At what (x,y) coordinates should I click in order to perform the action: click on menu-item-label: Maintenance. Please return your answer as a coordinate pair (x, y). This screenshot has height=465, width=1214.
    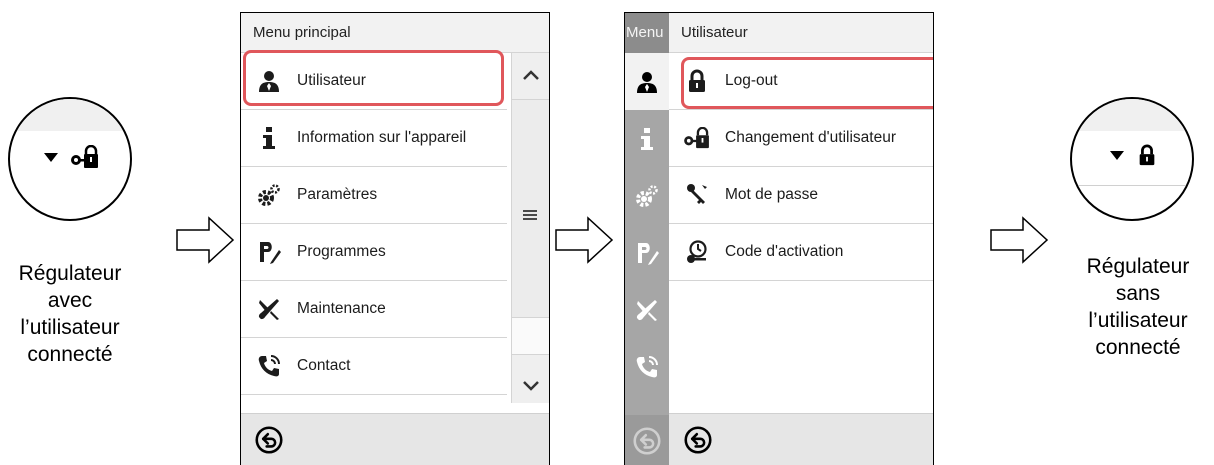
    Looking at the image, I should click on (341, 308).